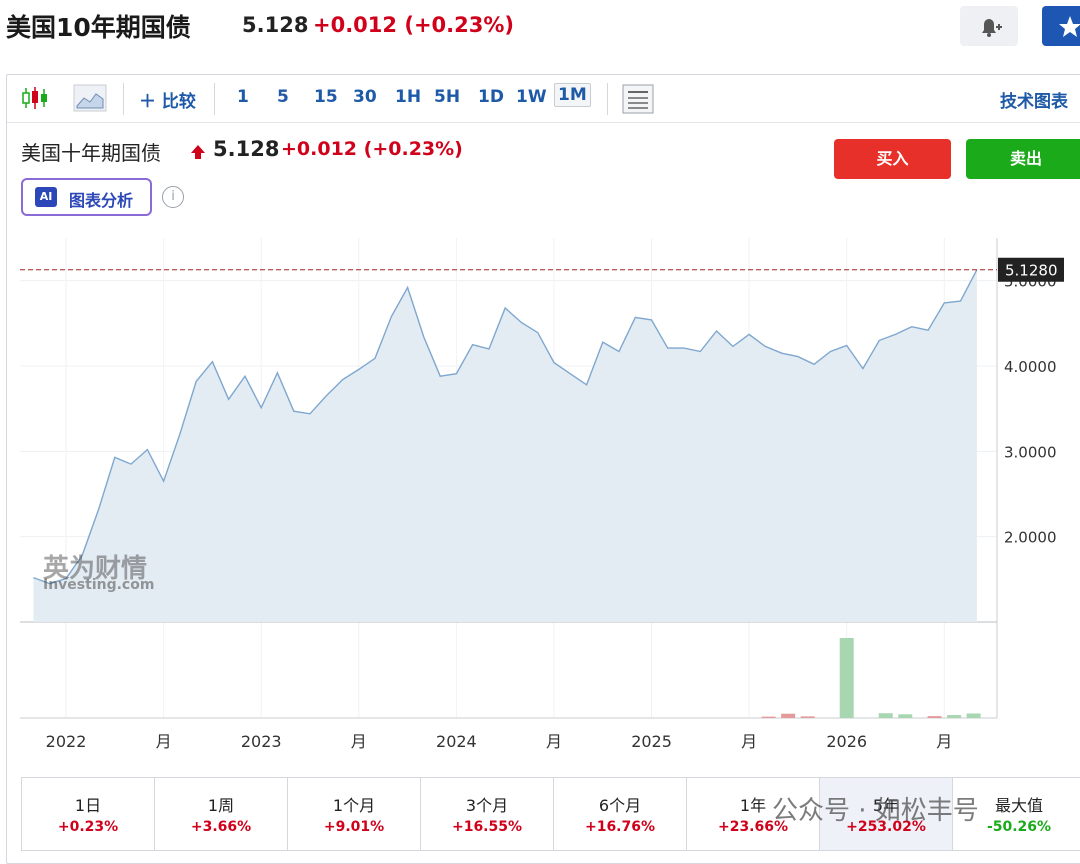 The height and width of the screenshot is (864, 1080). What do you see at coordinates (620, 827) in the screenshot?
I see `performance-value: +16.76%` at bounding box center [620, 827].